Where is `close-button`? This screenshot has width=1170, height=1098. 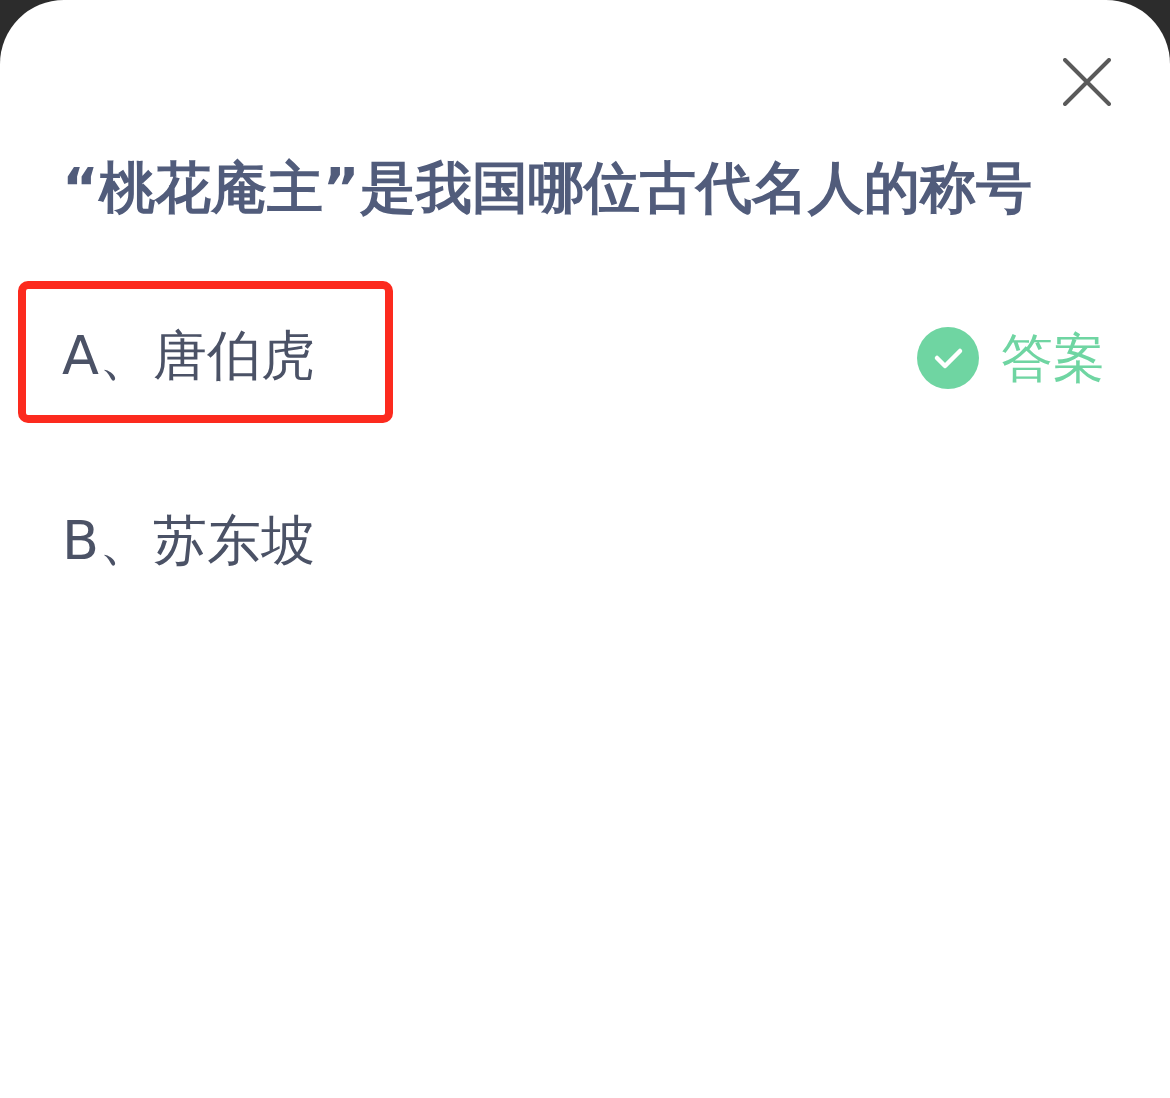 close-button is located at coordinates (1087, 82).